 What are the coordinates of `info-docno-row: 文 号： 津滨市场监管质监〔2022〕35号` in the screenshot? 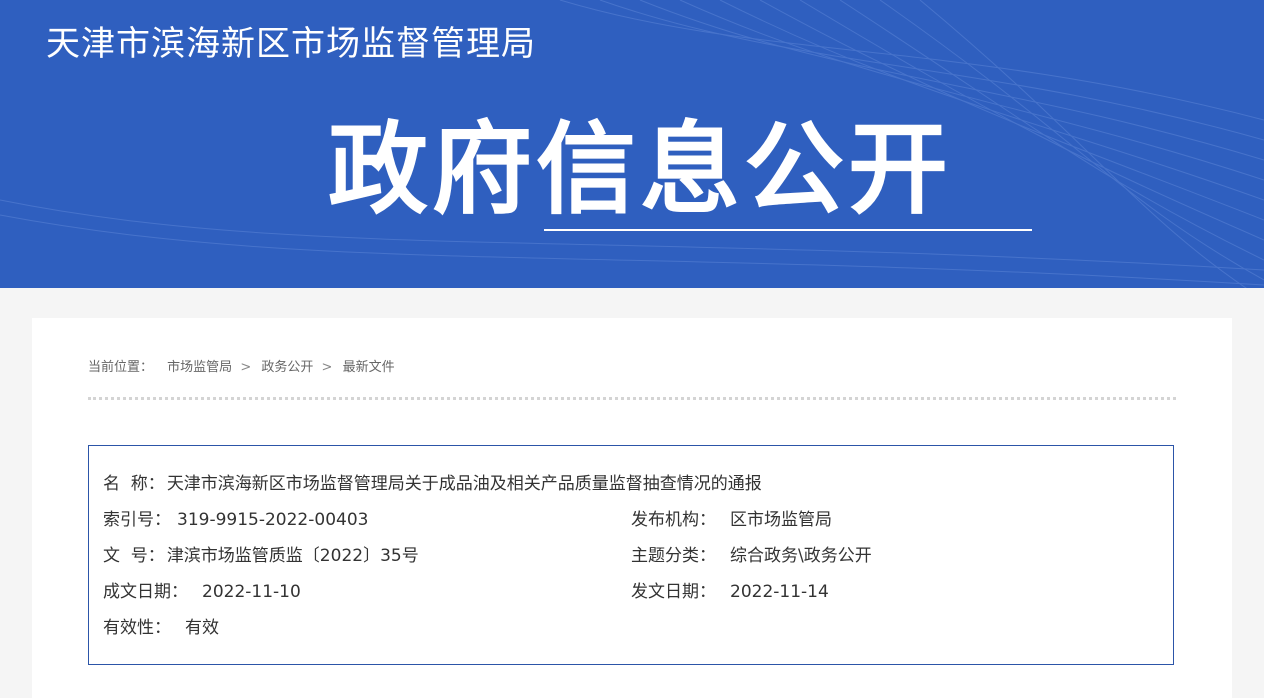 It's located at (261, 556).